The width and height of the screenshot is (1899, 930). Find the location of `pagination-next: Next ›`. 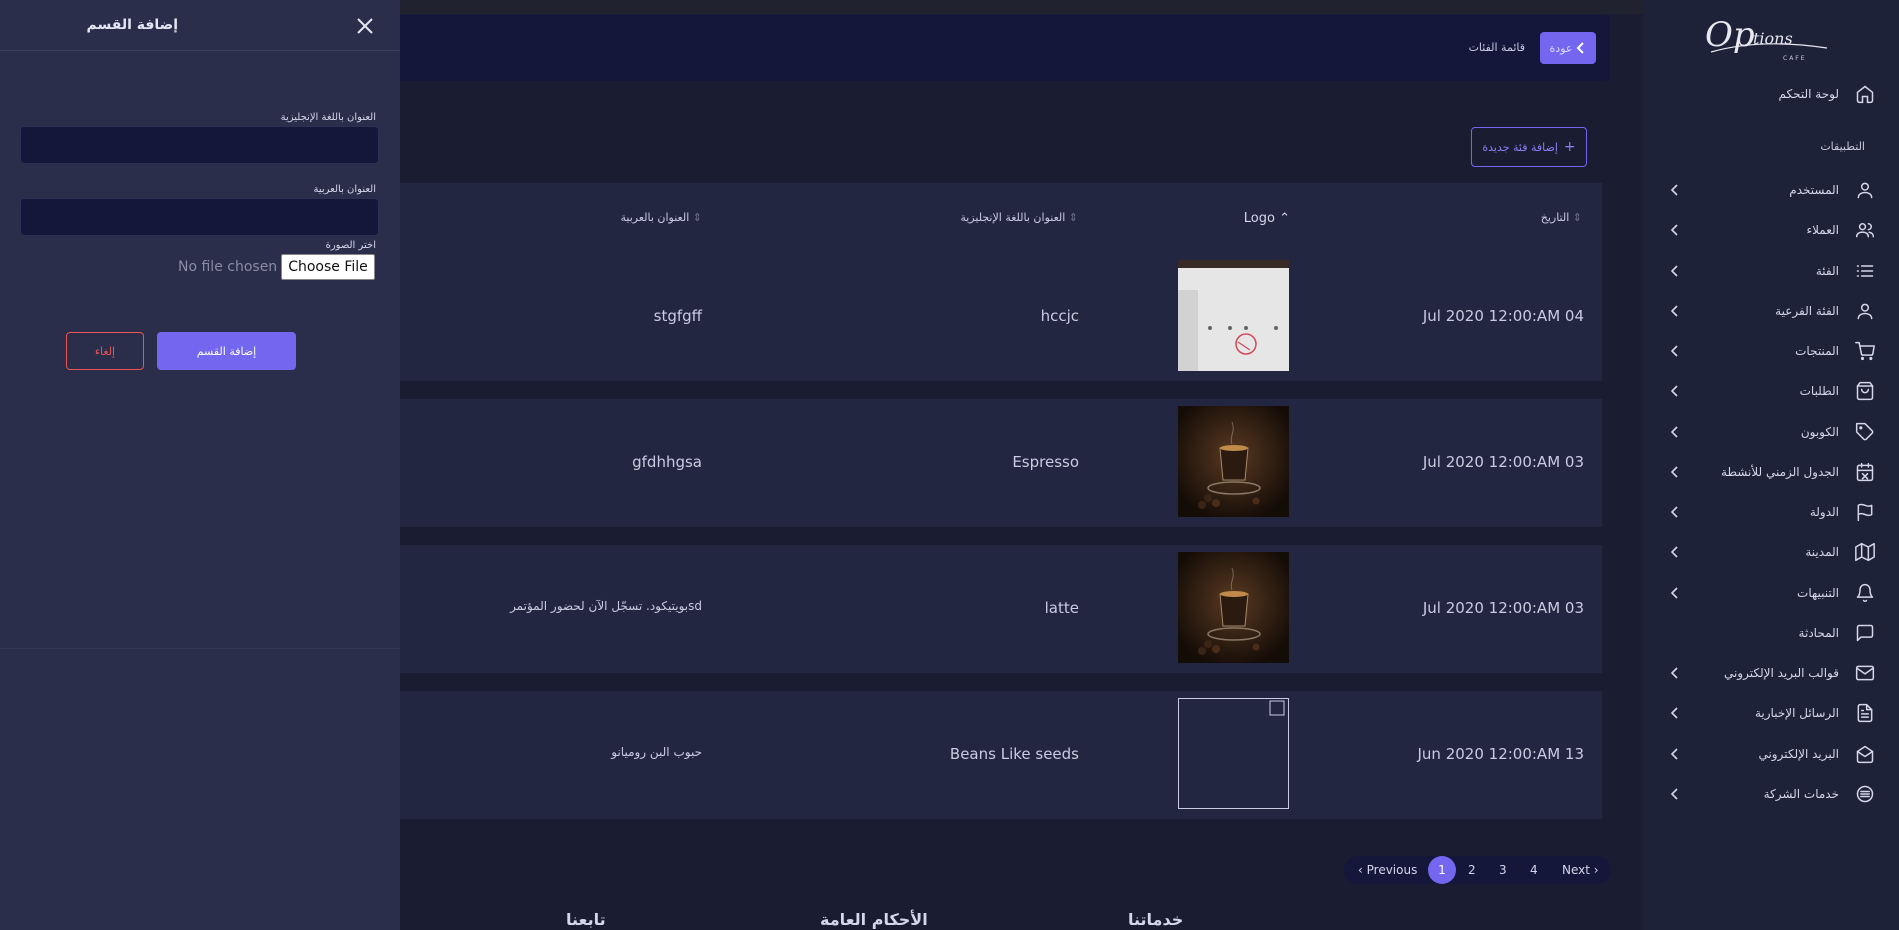

pagination-next: Next › is located at coordinates (1580, 870).